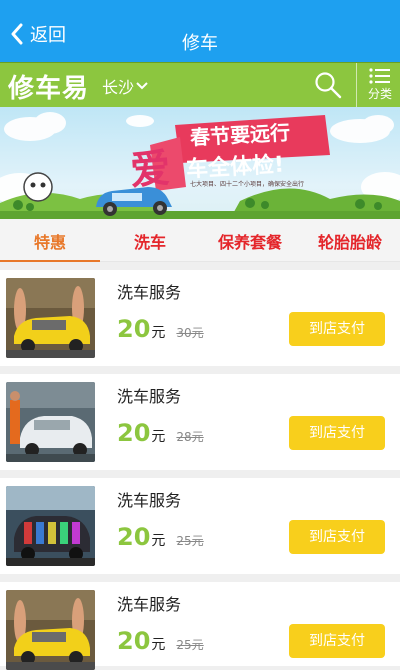 The width and height of the screenshot is (400, 670). I want to click on banner-headline-1: 春节要远行, so click(240, 135).